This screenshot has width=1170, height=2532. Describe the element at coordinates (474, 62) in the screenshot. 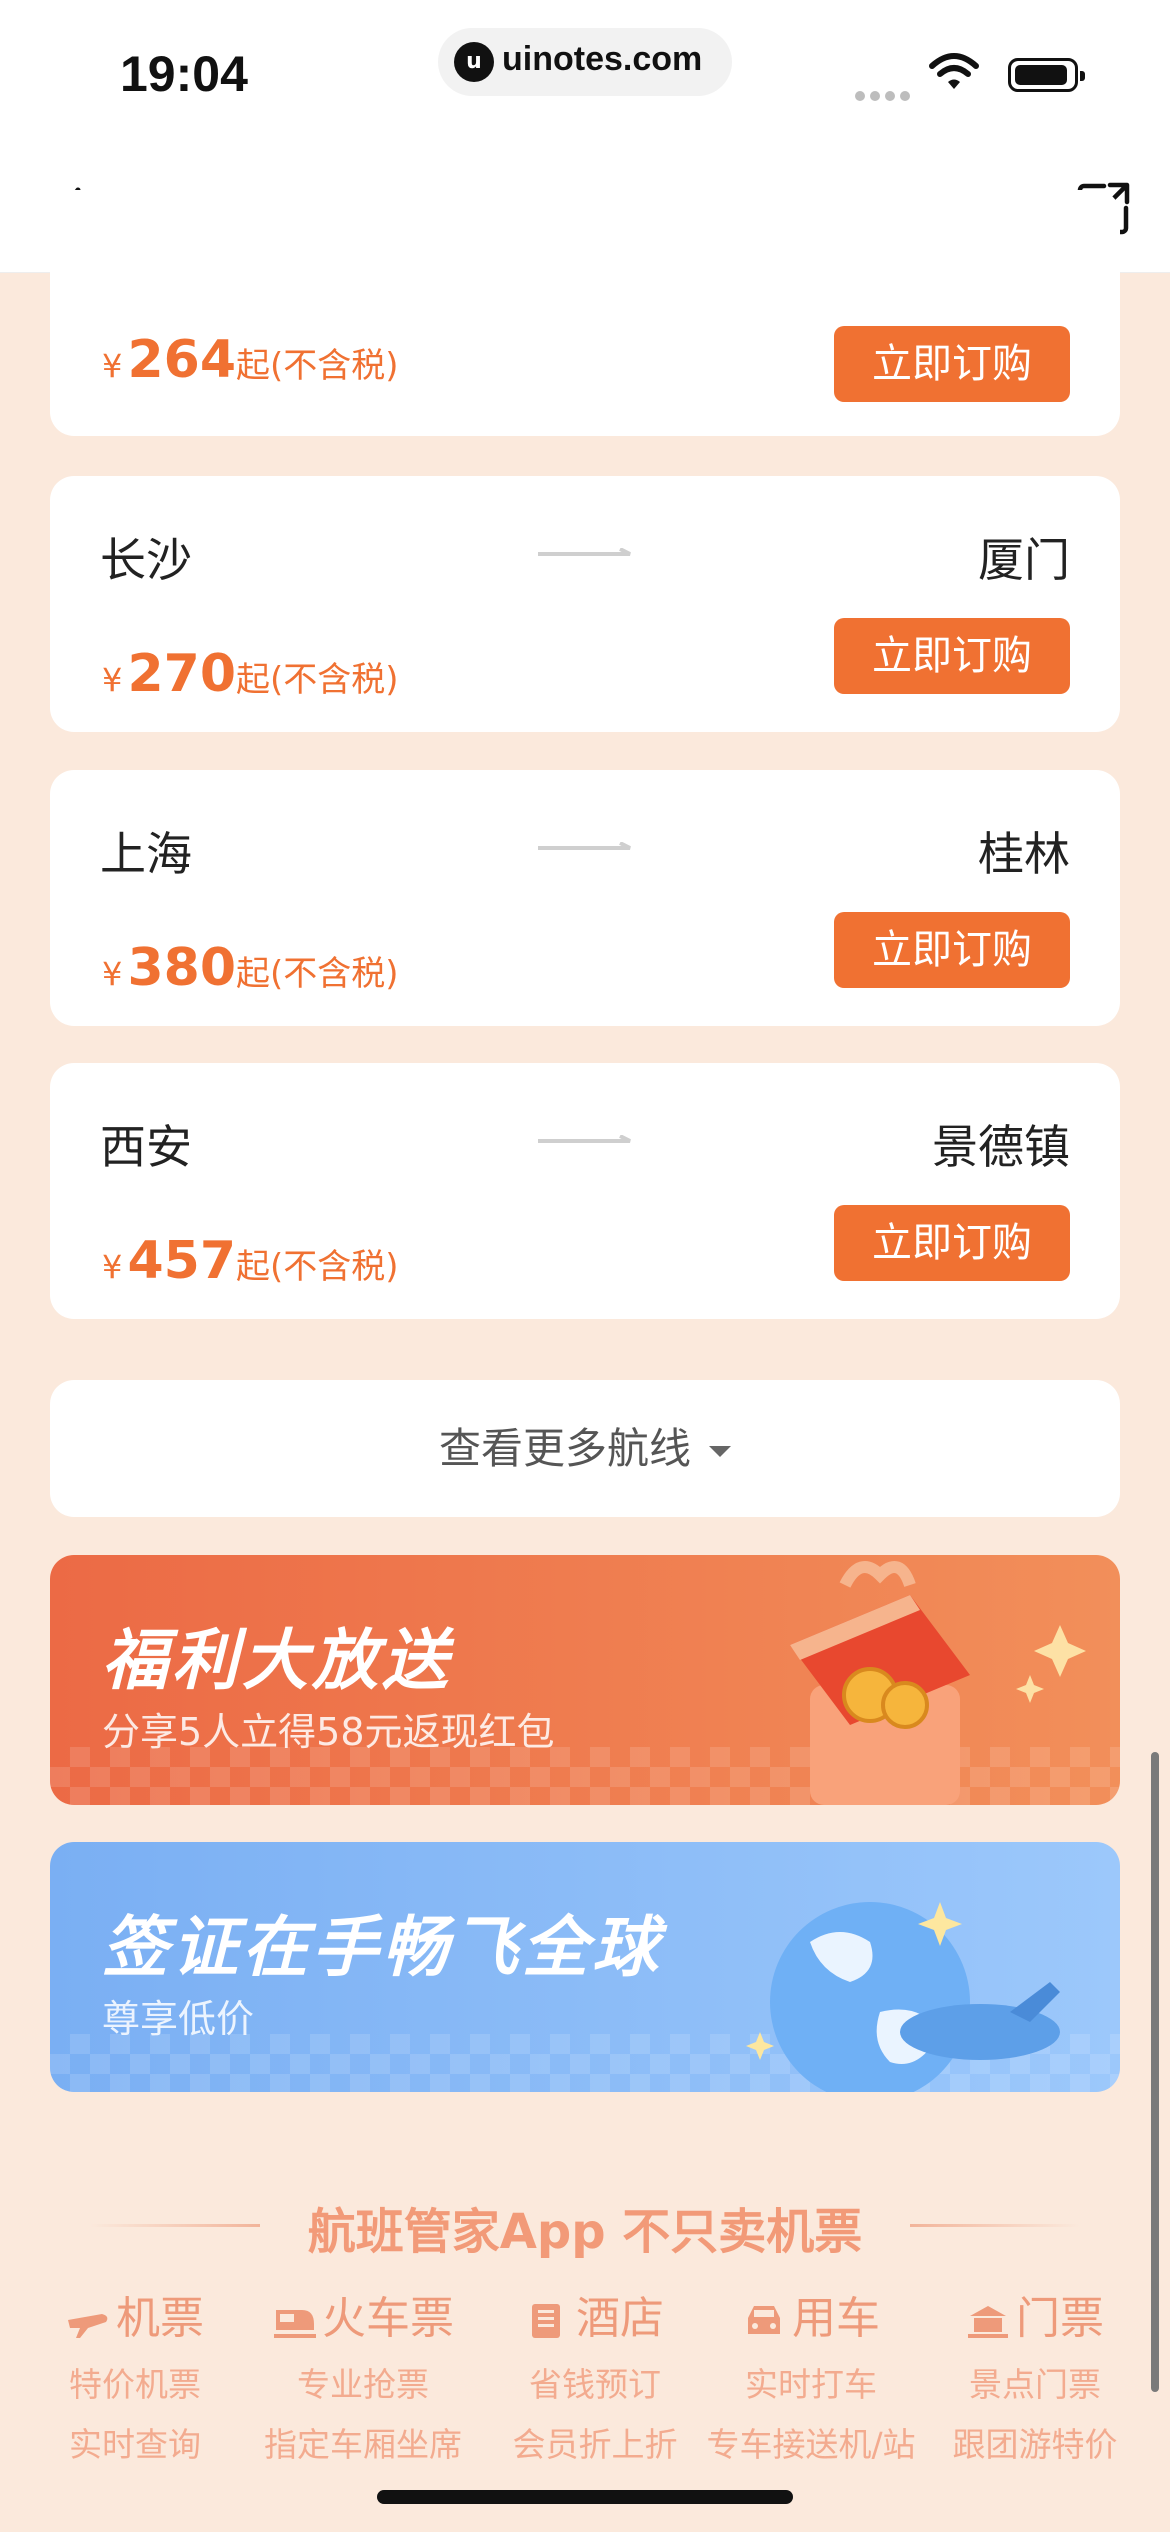

I see `site-icon: u` at that location.